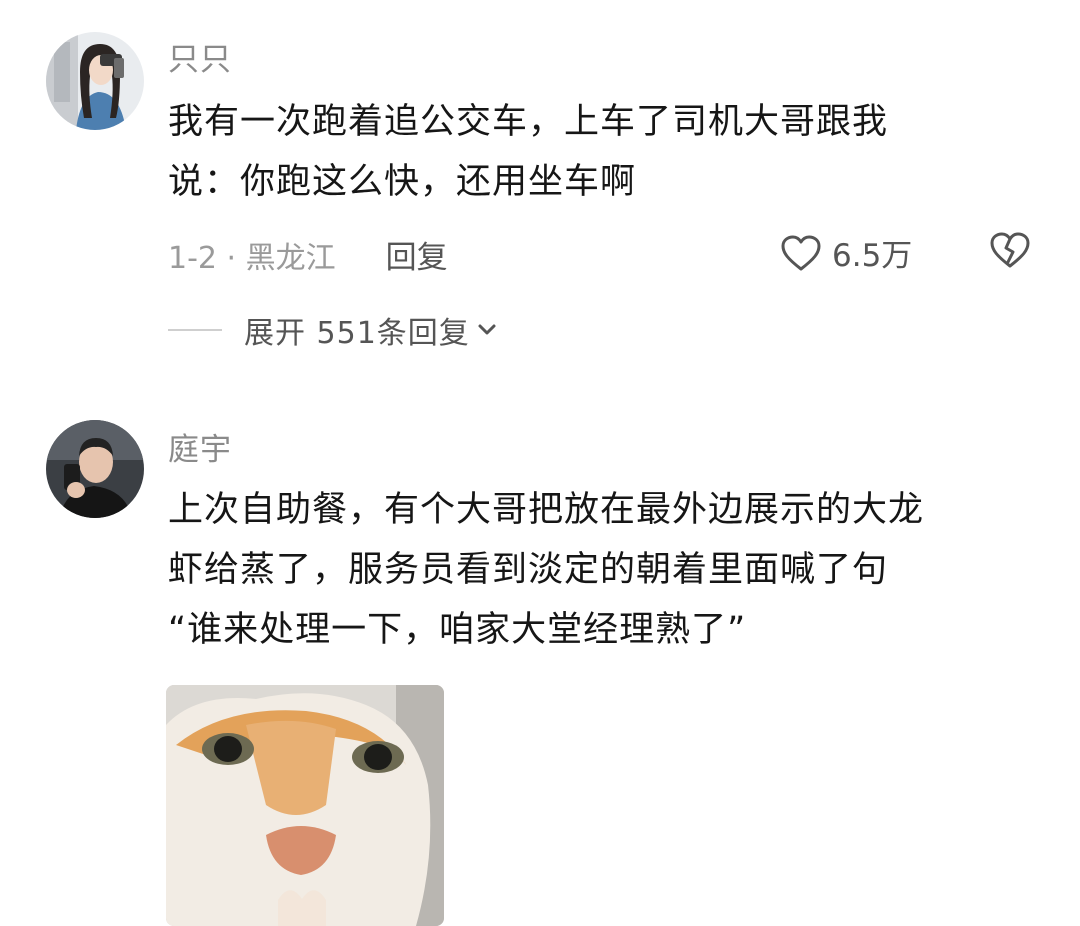 This screenshot has width=1080, height=926. Describe the element at coordinates (200, 446) in the screenshot. I see `username: 庭宇` at that location.